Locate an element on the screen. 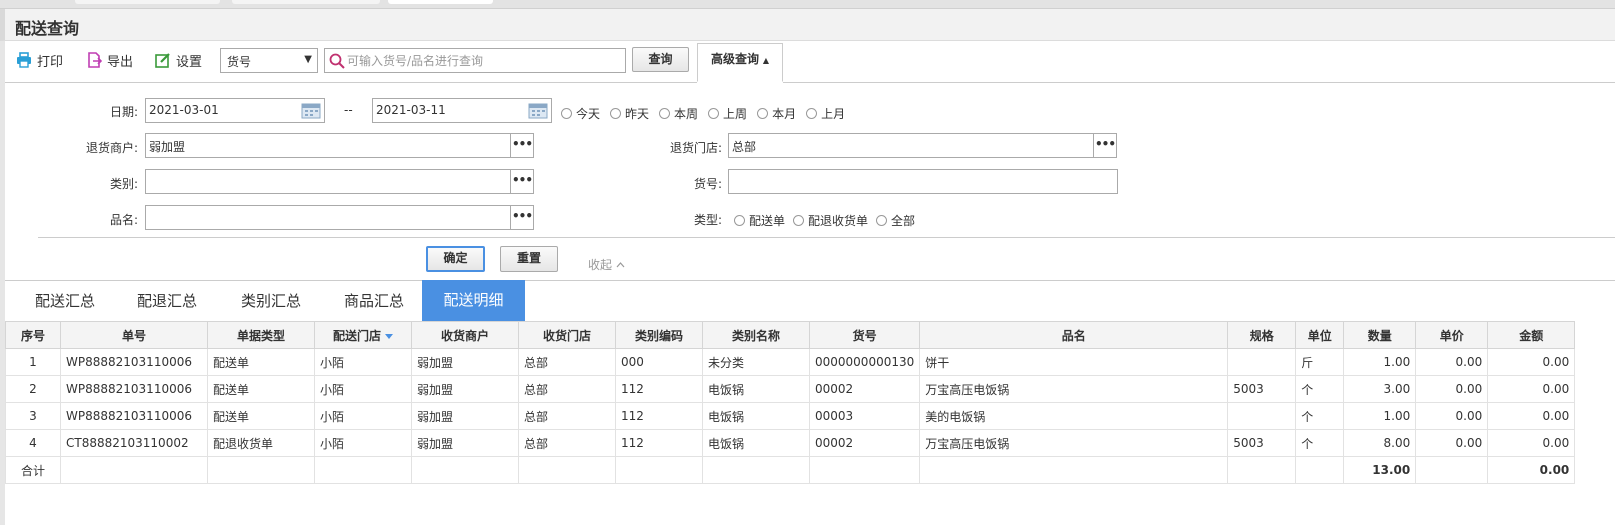 This screenshot has height=525, width=1615. tab-product-summary: 商品汇总 is located at coordinates (374, 301).